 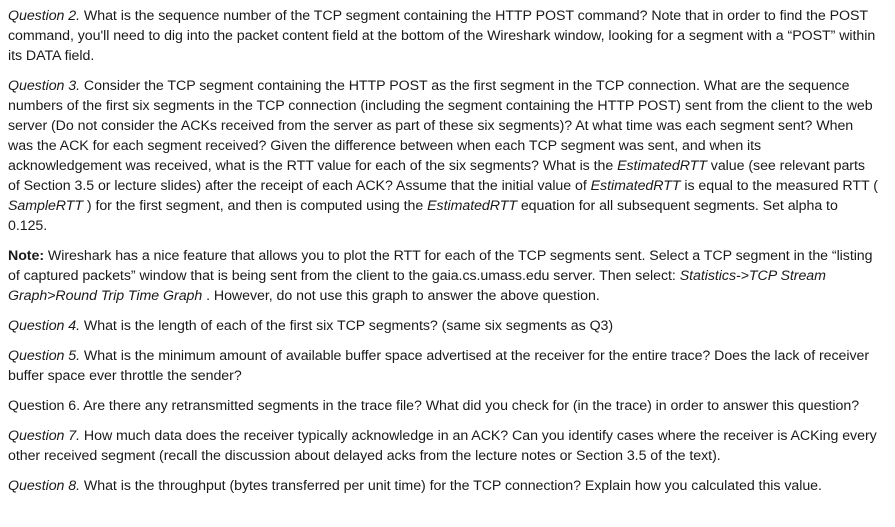 What do you see at coordinates (662, 166) in the screenshot?
I see `question-3-term-1: EstimatedRTT` at bounding box center [662, 166].